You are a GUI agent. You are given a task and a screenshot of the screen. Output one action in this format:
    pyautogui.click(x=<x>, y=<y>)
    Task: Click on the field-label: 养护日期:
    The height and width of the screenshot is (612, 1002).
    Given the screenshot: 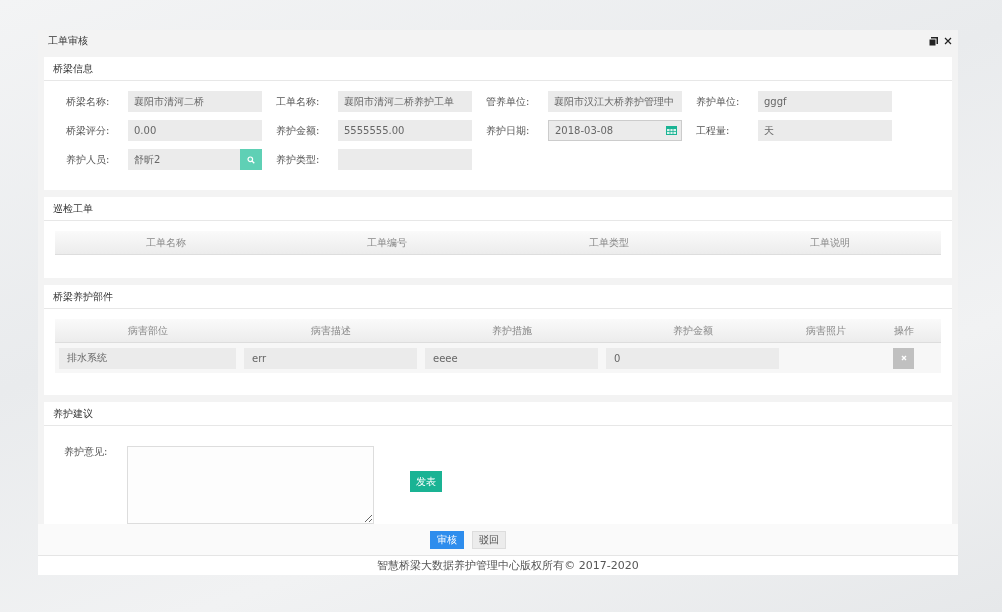 What is the action you would take?
    pyautogui.click(x=508, y=131)
    